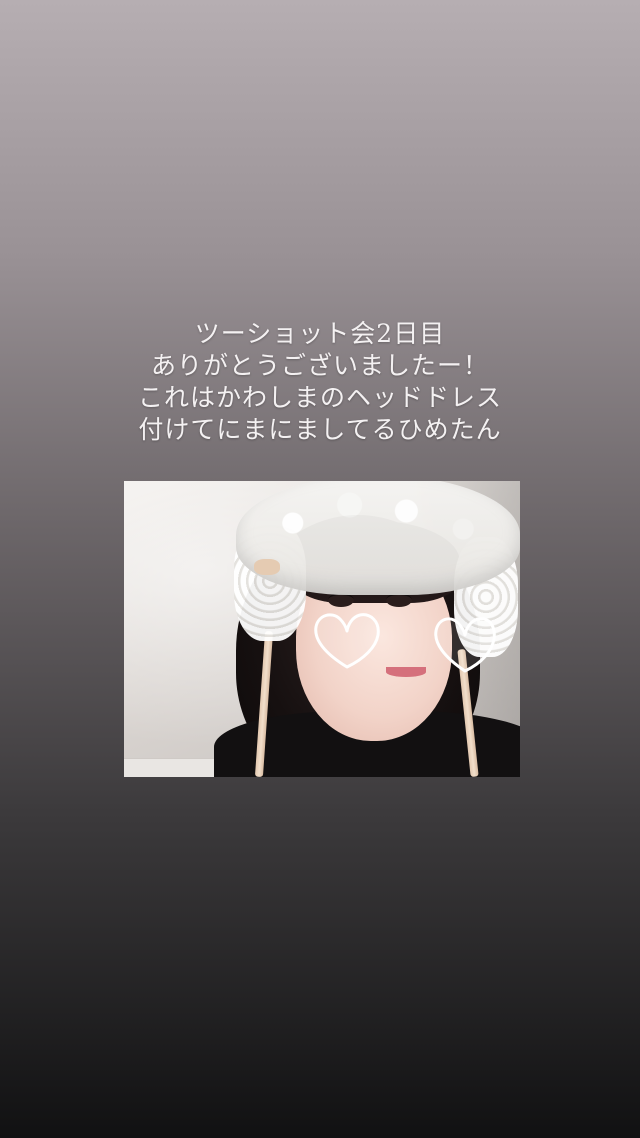 Image resolution: width=640 pixels, height=1138 pixels. Describe the element at coordinates (378, 538) in the screenshot. I see `lace-headdress` at that location.